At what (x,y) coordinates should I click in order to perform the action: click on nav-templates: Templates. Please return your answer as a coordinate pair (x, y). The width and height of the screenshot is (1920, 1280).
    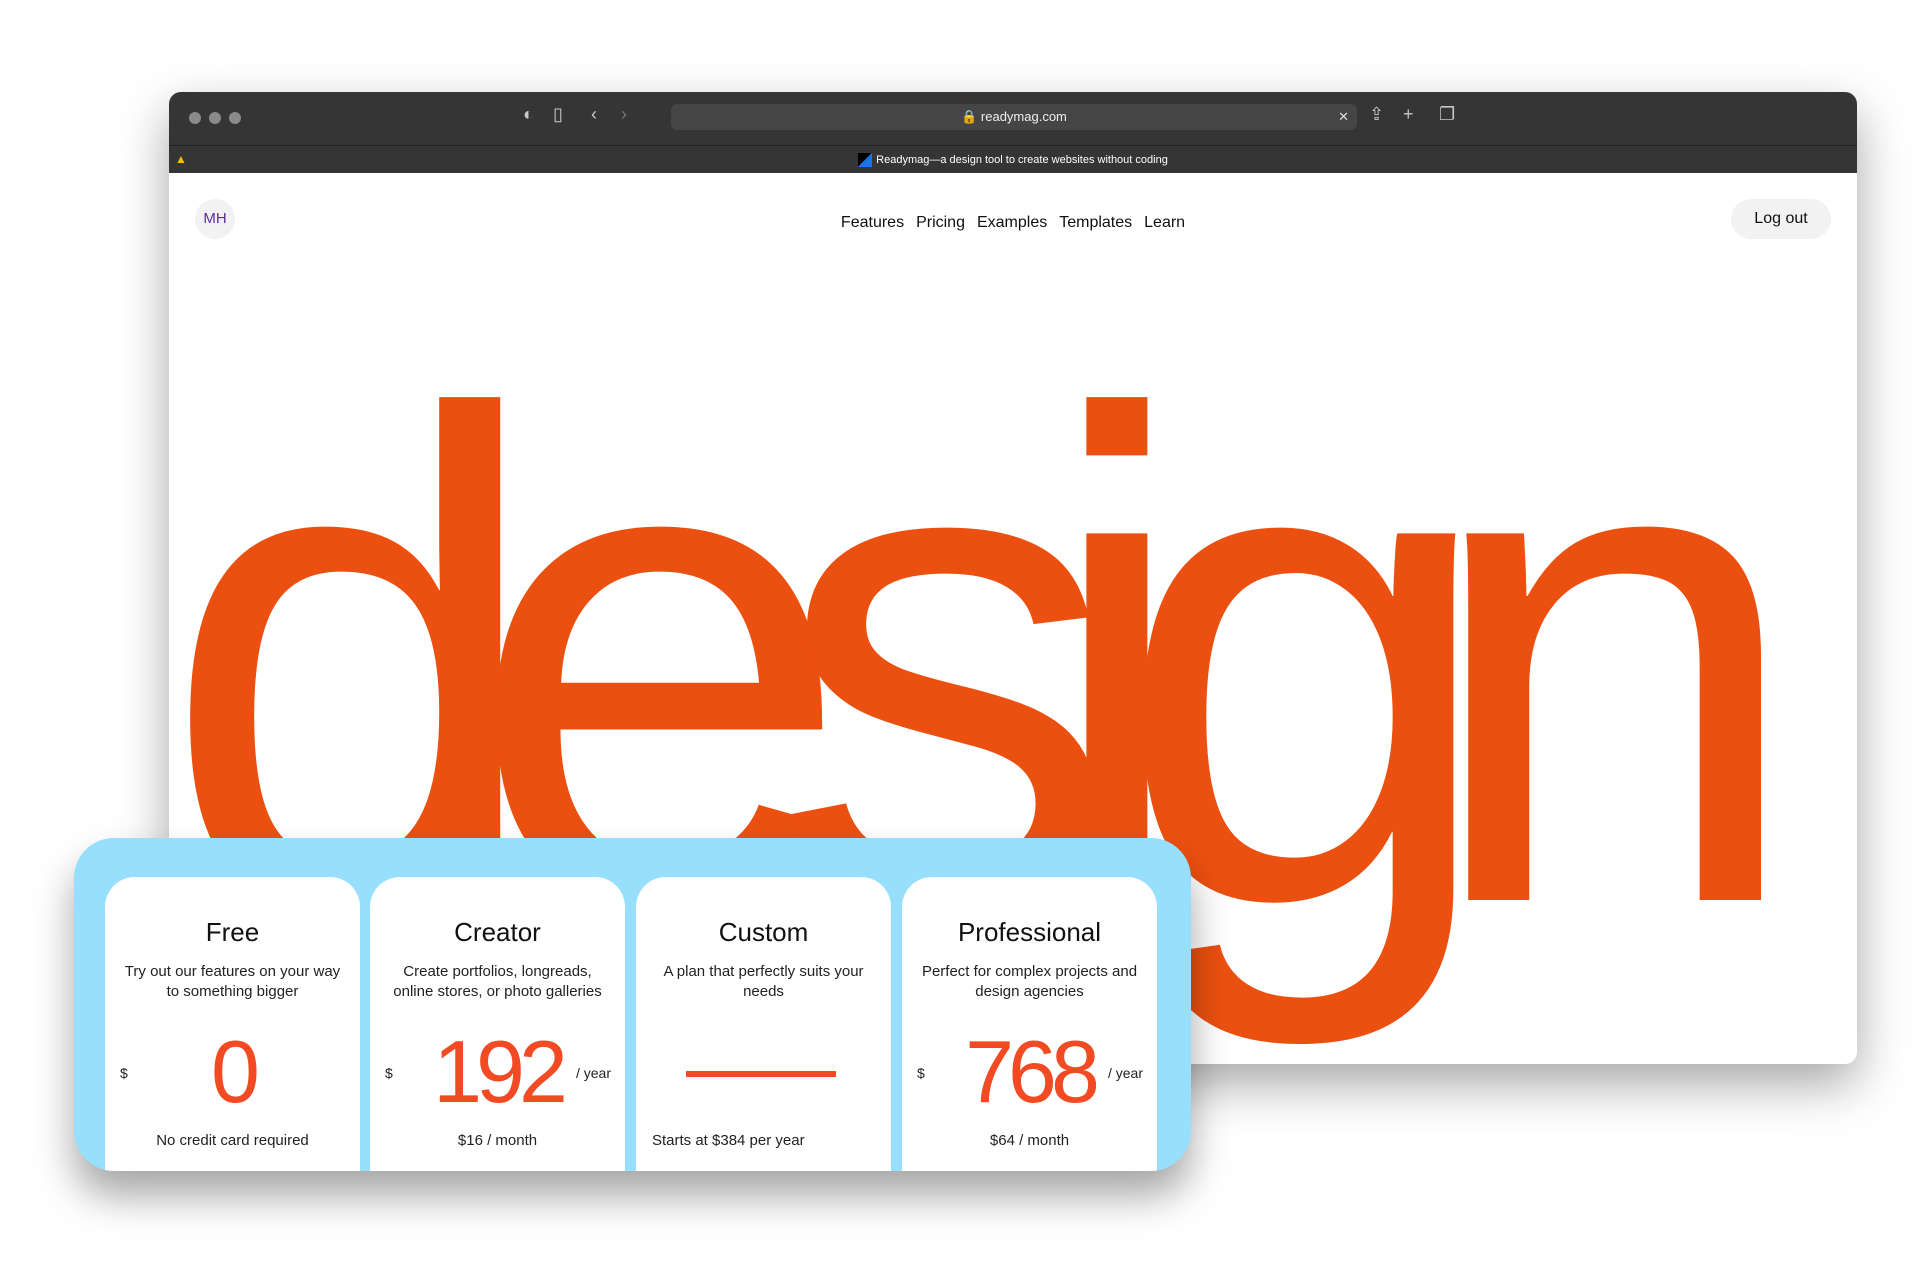
    Looking at the image, I should click on (1095, 222).